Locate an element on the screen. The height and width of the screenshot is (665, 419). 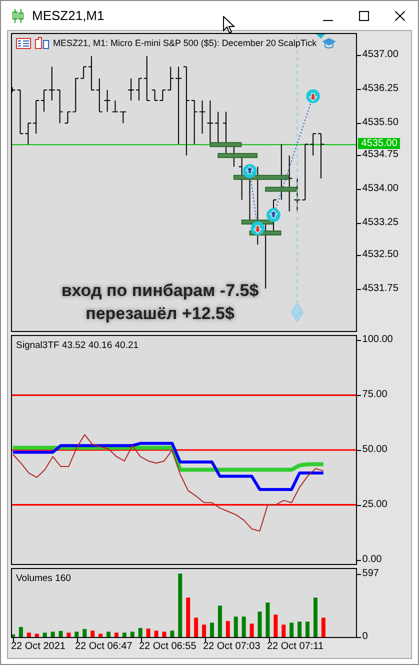
maximize-icon is located at coordinates (364, 15).